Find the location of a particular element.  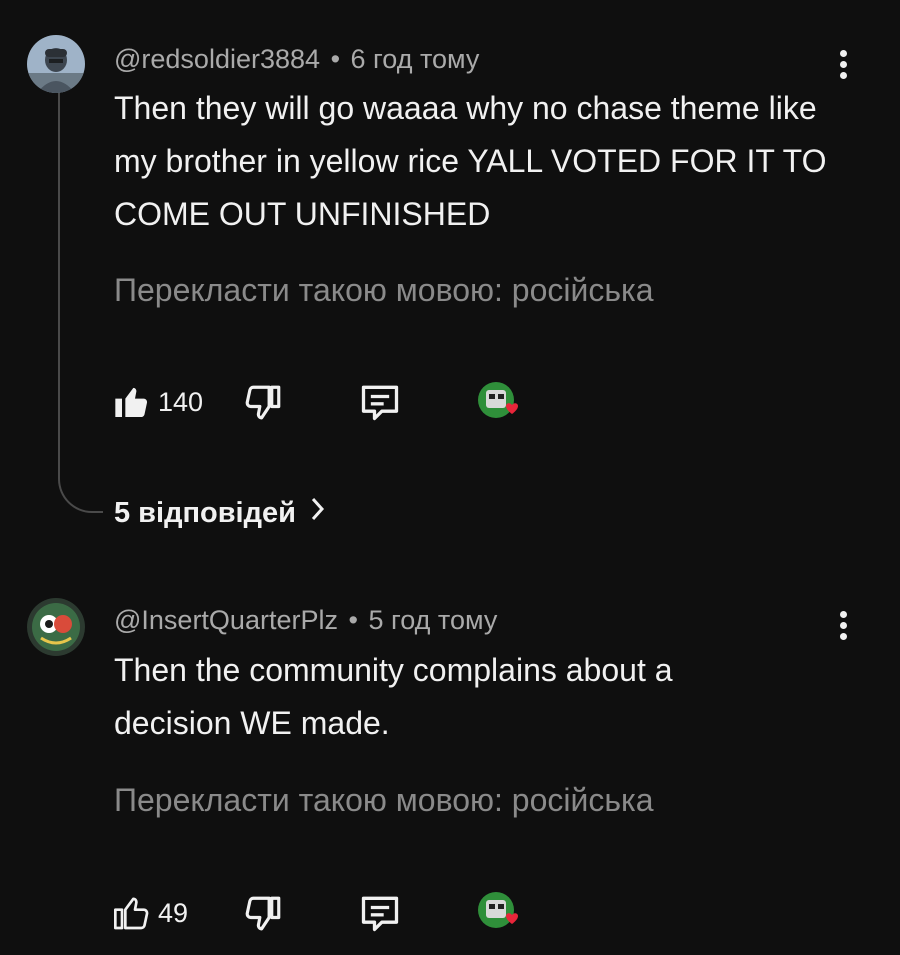

like-button: 140 is located at coordinates (157, 402).